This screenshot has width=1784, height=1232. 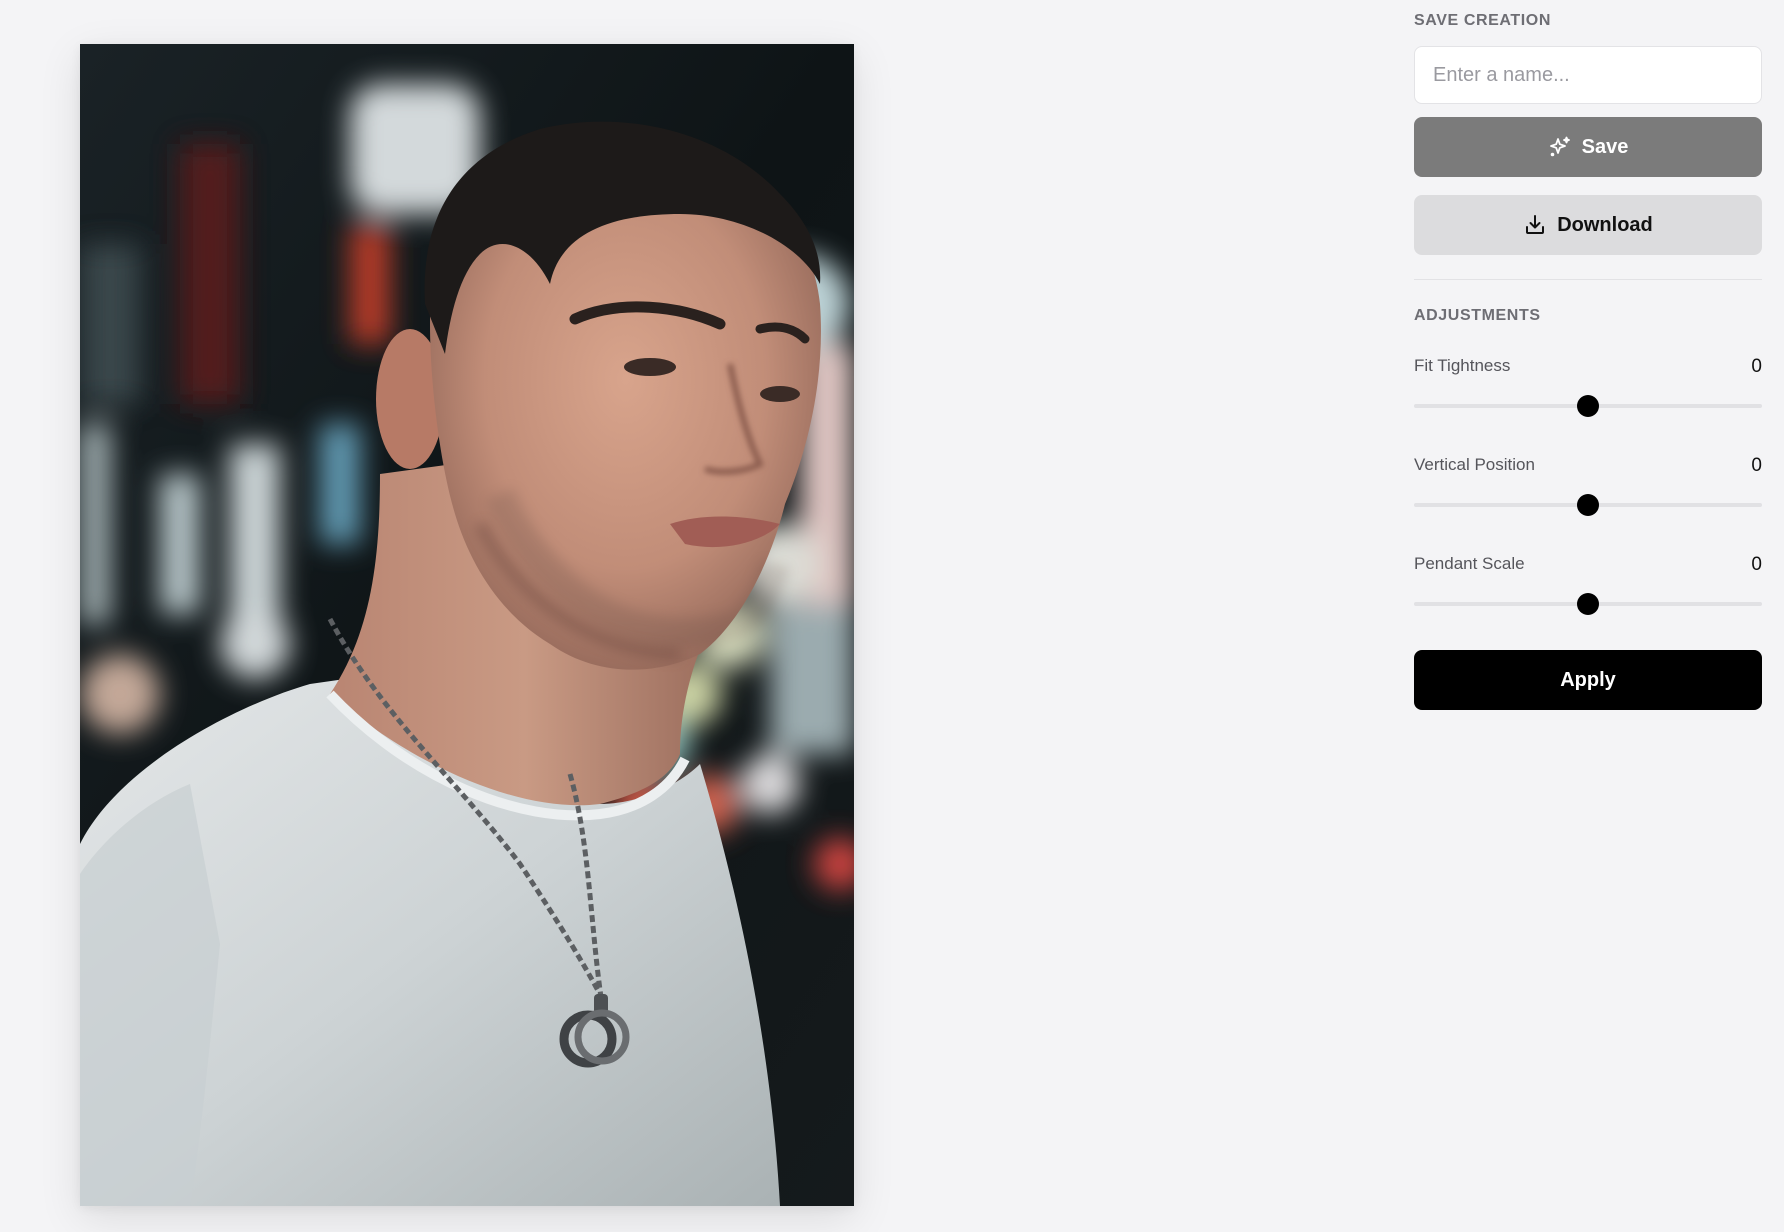 I want to click on apply-button: Apply, so click(x=1588, y=680).